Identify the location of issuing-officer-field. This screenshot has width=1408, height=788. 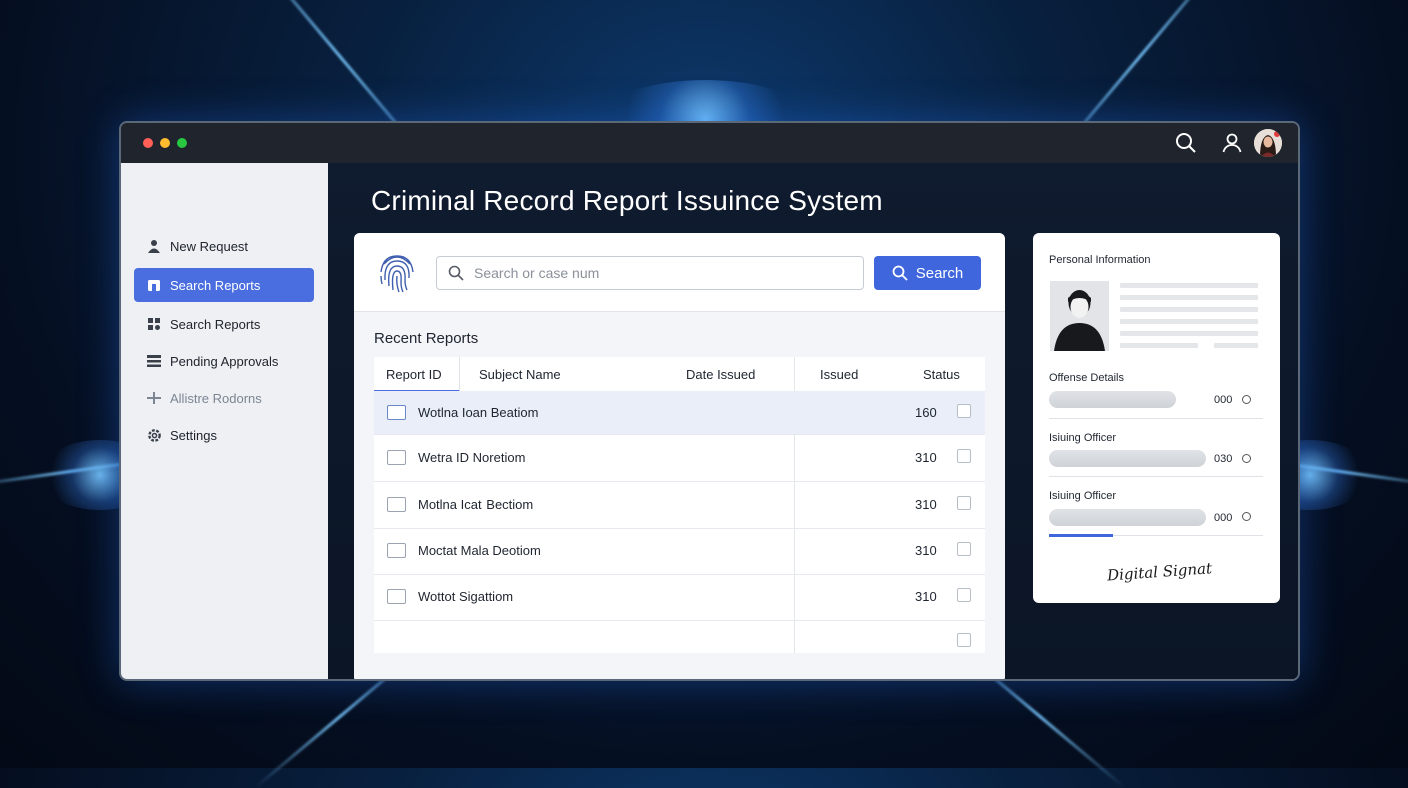
(1127, 458).